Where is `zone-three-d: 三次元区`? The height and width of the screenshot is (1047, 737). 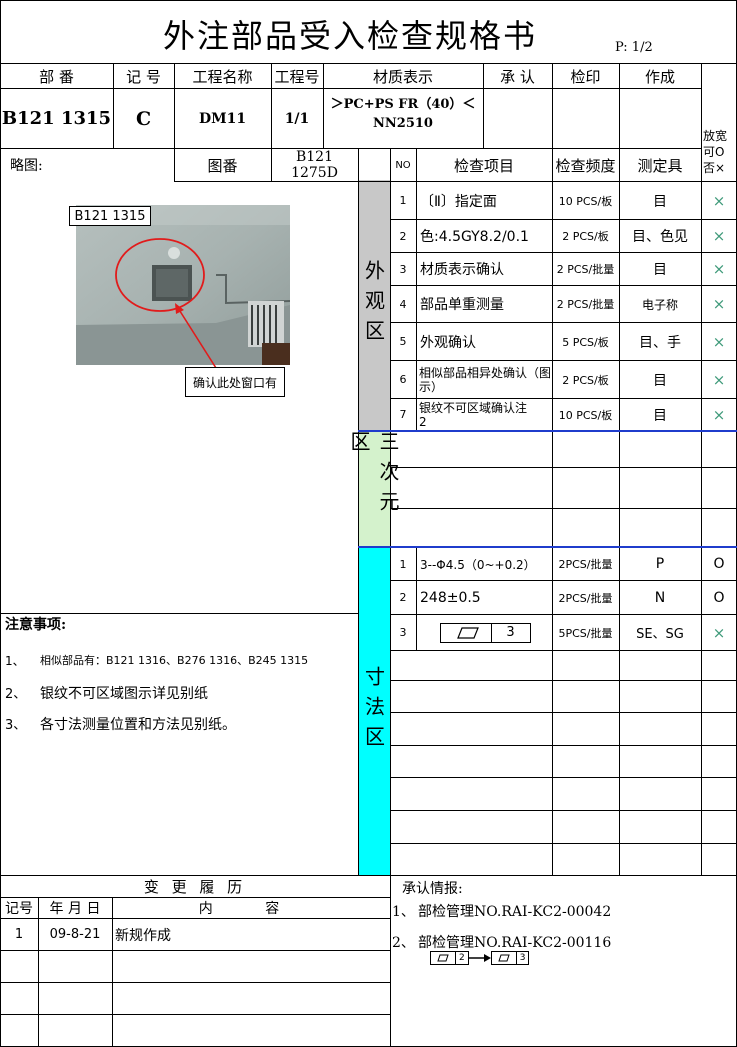
zone-three-d: 三次元区 is located at coordinates (373, 488).